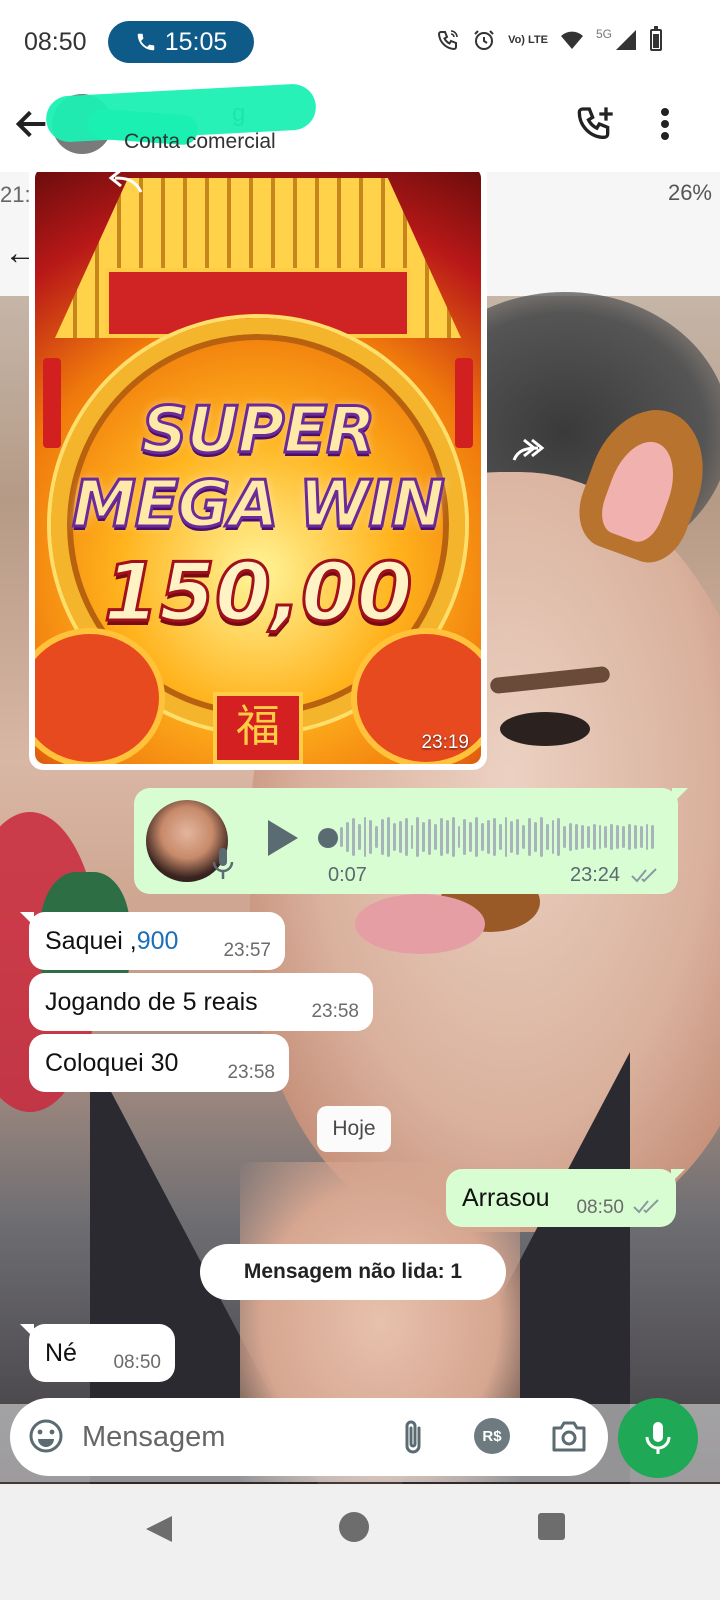 Image resolution: width=720 pixels, height=1600 pixels. Describe the element at coordinates (91, 940) in the screenshot. I see `message-text: Saquei ,` at that location.